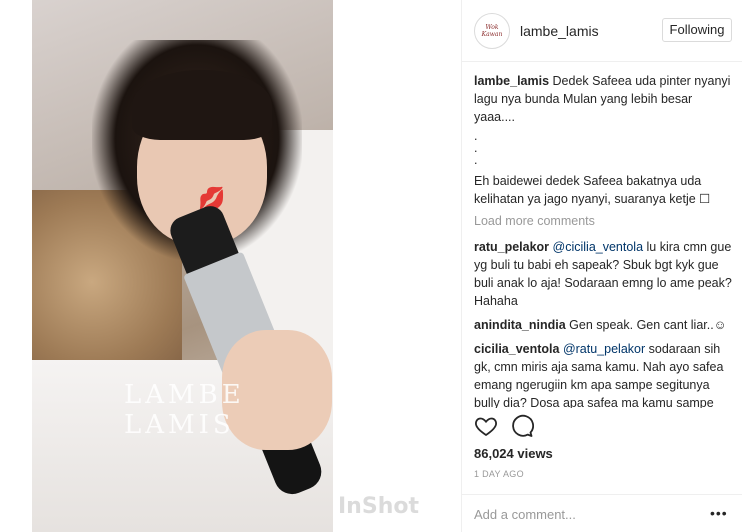 Image resolution: width=742 pixels, height=532 pixels. Describe the element at coordinates (604, 349) in the screenshot. I see `comment-mention: @ratu_pelakor` at that location.